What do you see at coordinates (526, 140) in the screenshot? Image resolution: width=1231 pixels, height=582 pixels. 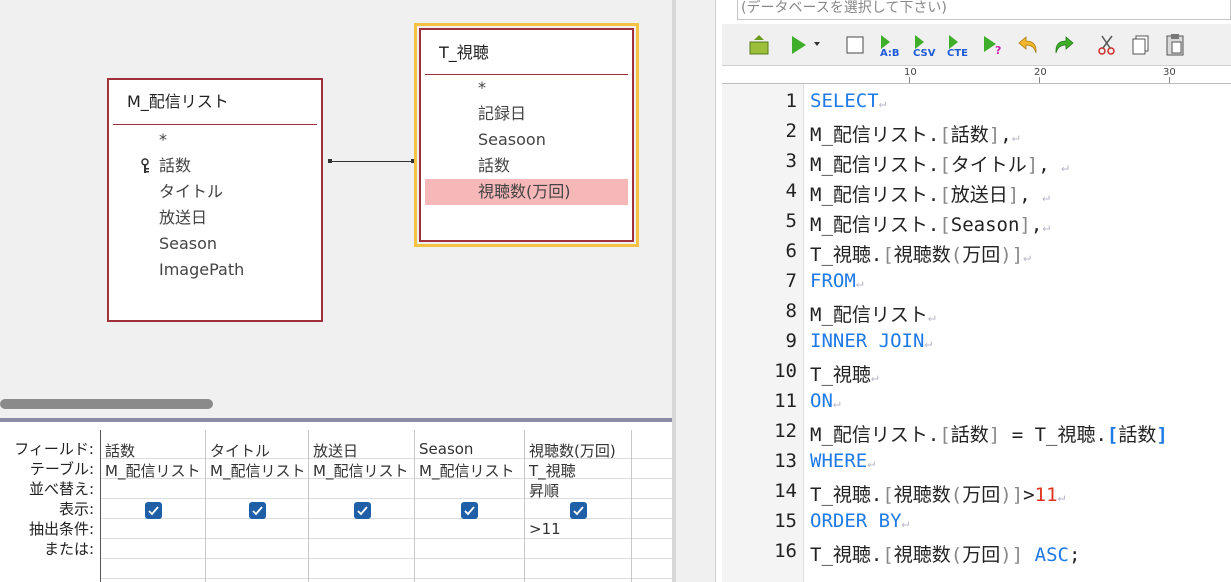 I see `field-item: Seasoon` at bounding box center [526, 140].